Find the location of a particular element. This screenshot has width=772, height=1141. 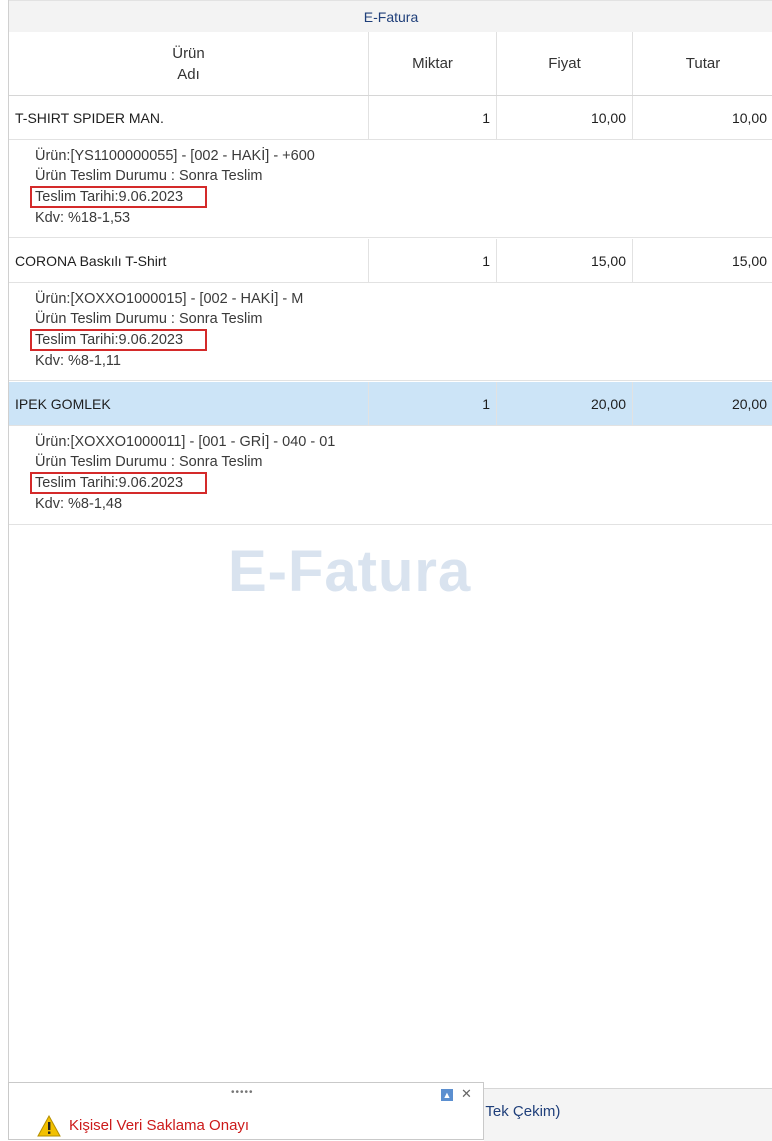

table-row-selected: IPEK GOMLEK 1 20,00 20,00 is located at coordinates (390, 404).